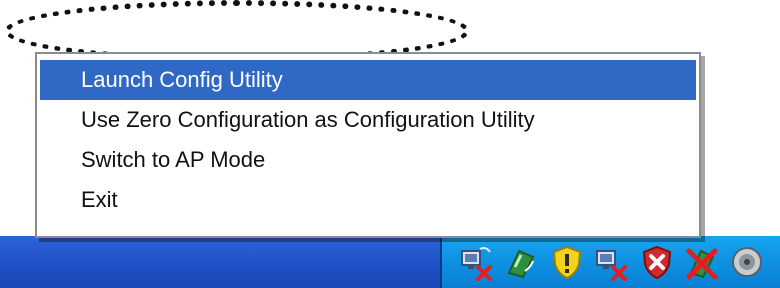 The height and width of the screenshot is (288, 780). I want to click on security-shield-icon, so click(567, 262).